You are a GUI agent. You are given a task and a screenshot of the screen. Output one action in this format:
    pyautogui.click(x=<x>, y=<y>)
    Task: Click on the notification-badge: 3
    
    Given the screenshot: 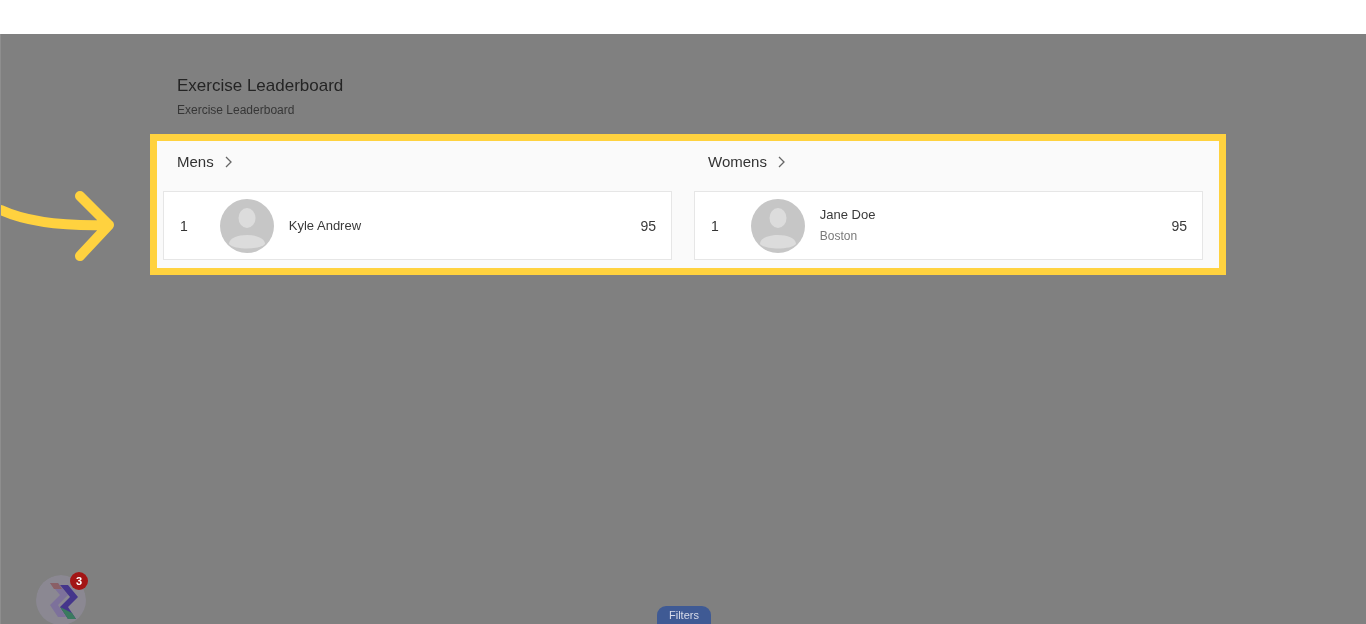 What is the action you would take?
    pyautogui.click(x=79, y=581)
    